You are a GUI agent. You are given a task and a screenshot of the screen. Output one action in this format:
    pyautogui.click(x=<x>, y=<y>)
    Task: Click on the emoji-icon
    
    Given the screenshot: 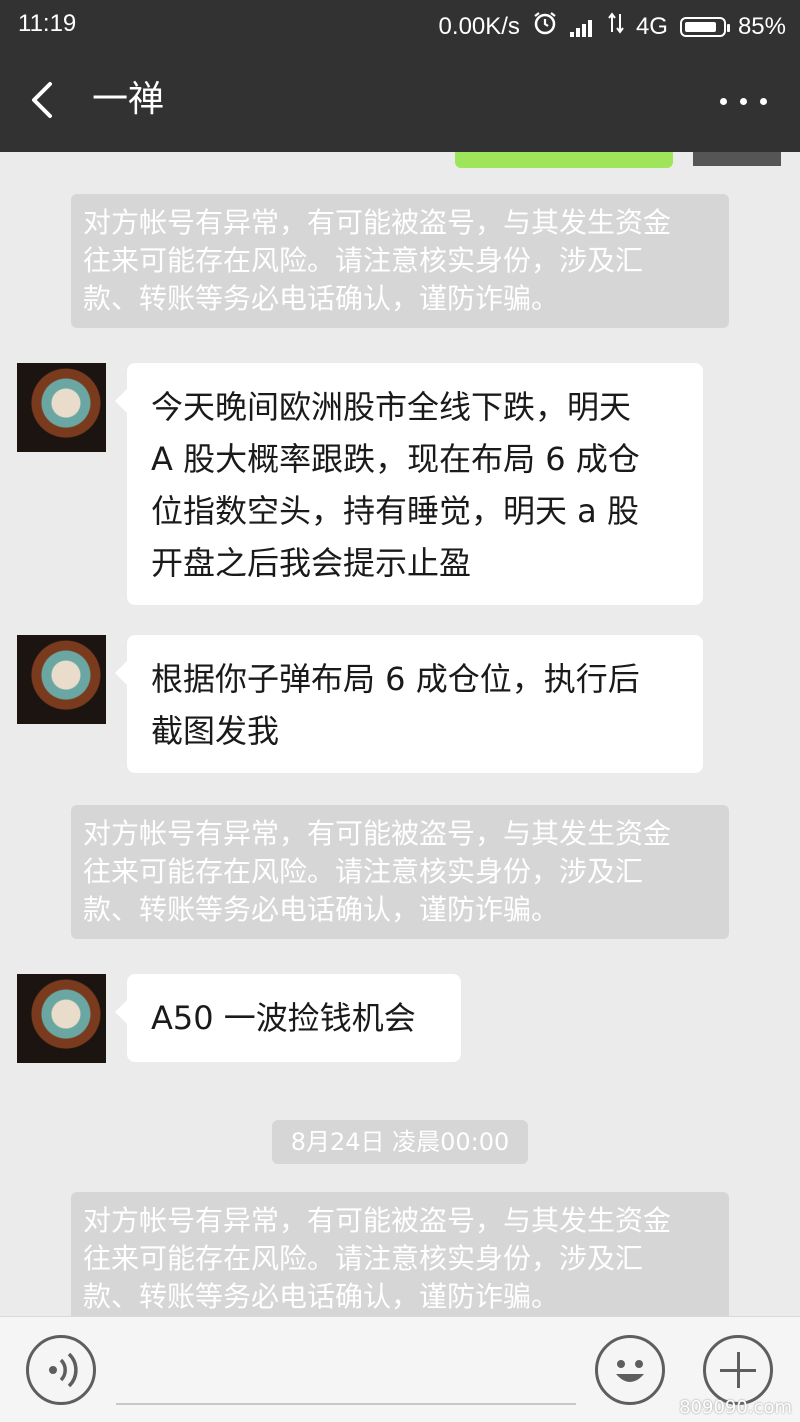 What is the action you would take?
    pyautogui.click(x=630, y=1371)
    